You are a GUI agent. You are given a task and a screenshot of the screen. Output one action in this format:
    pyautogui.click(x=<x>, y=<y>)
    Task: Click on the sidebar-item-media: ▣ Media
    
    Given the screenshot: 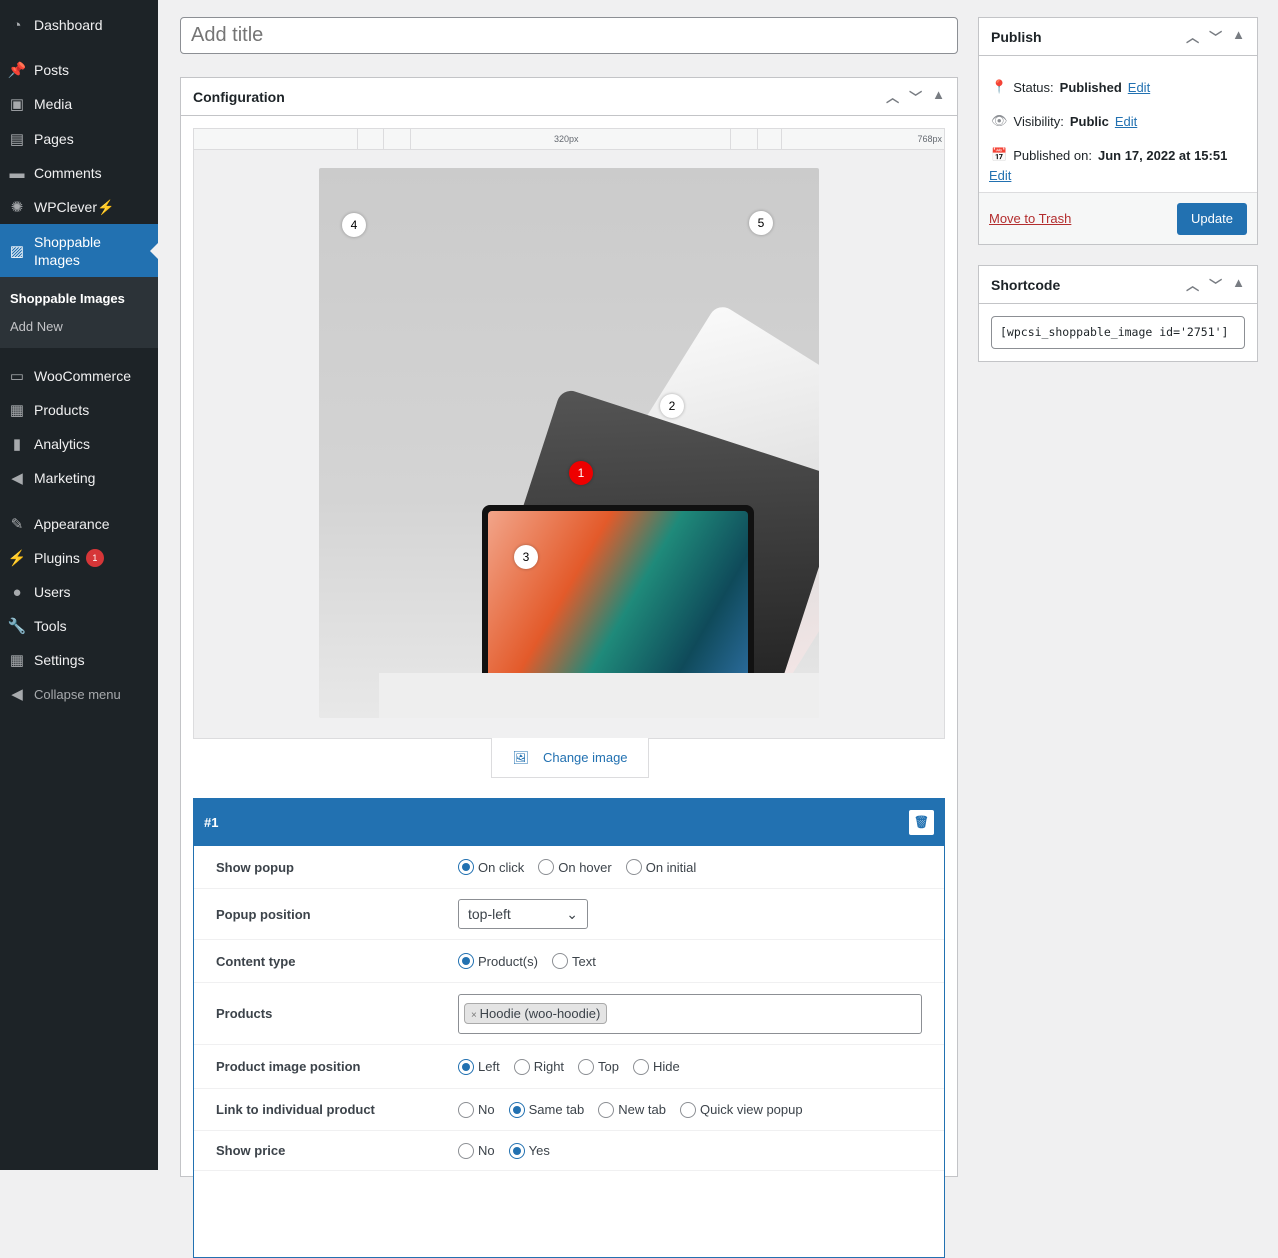 What is the action you would take?
    pyautogui.click(x=79, y=104)
    